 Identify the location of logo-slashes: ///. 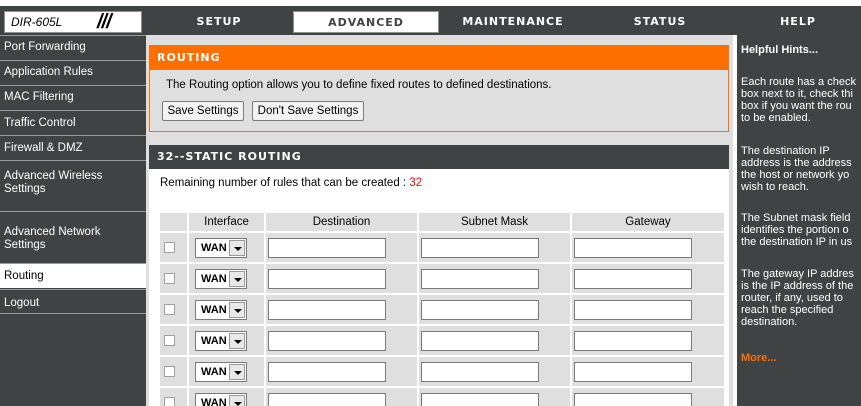
(104, 22).